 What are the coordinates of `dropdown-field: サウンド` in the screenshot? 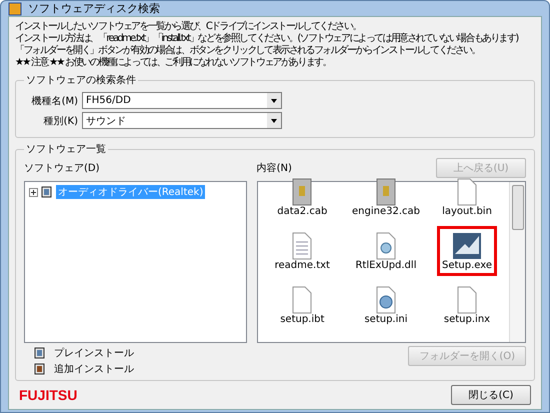 It's located at (182, 120).